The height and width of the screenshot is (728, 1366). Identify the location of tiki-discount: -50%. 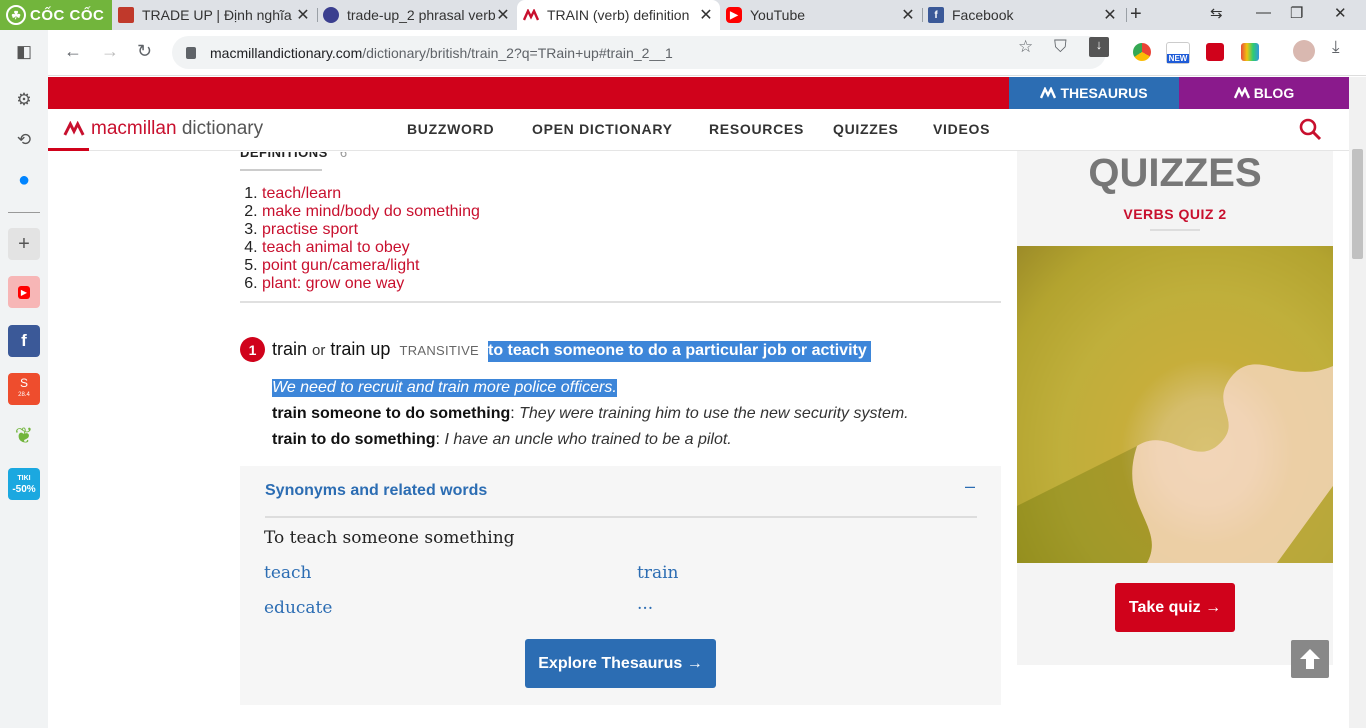
(24, 489).